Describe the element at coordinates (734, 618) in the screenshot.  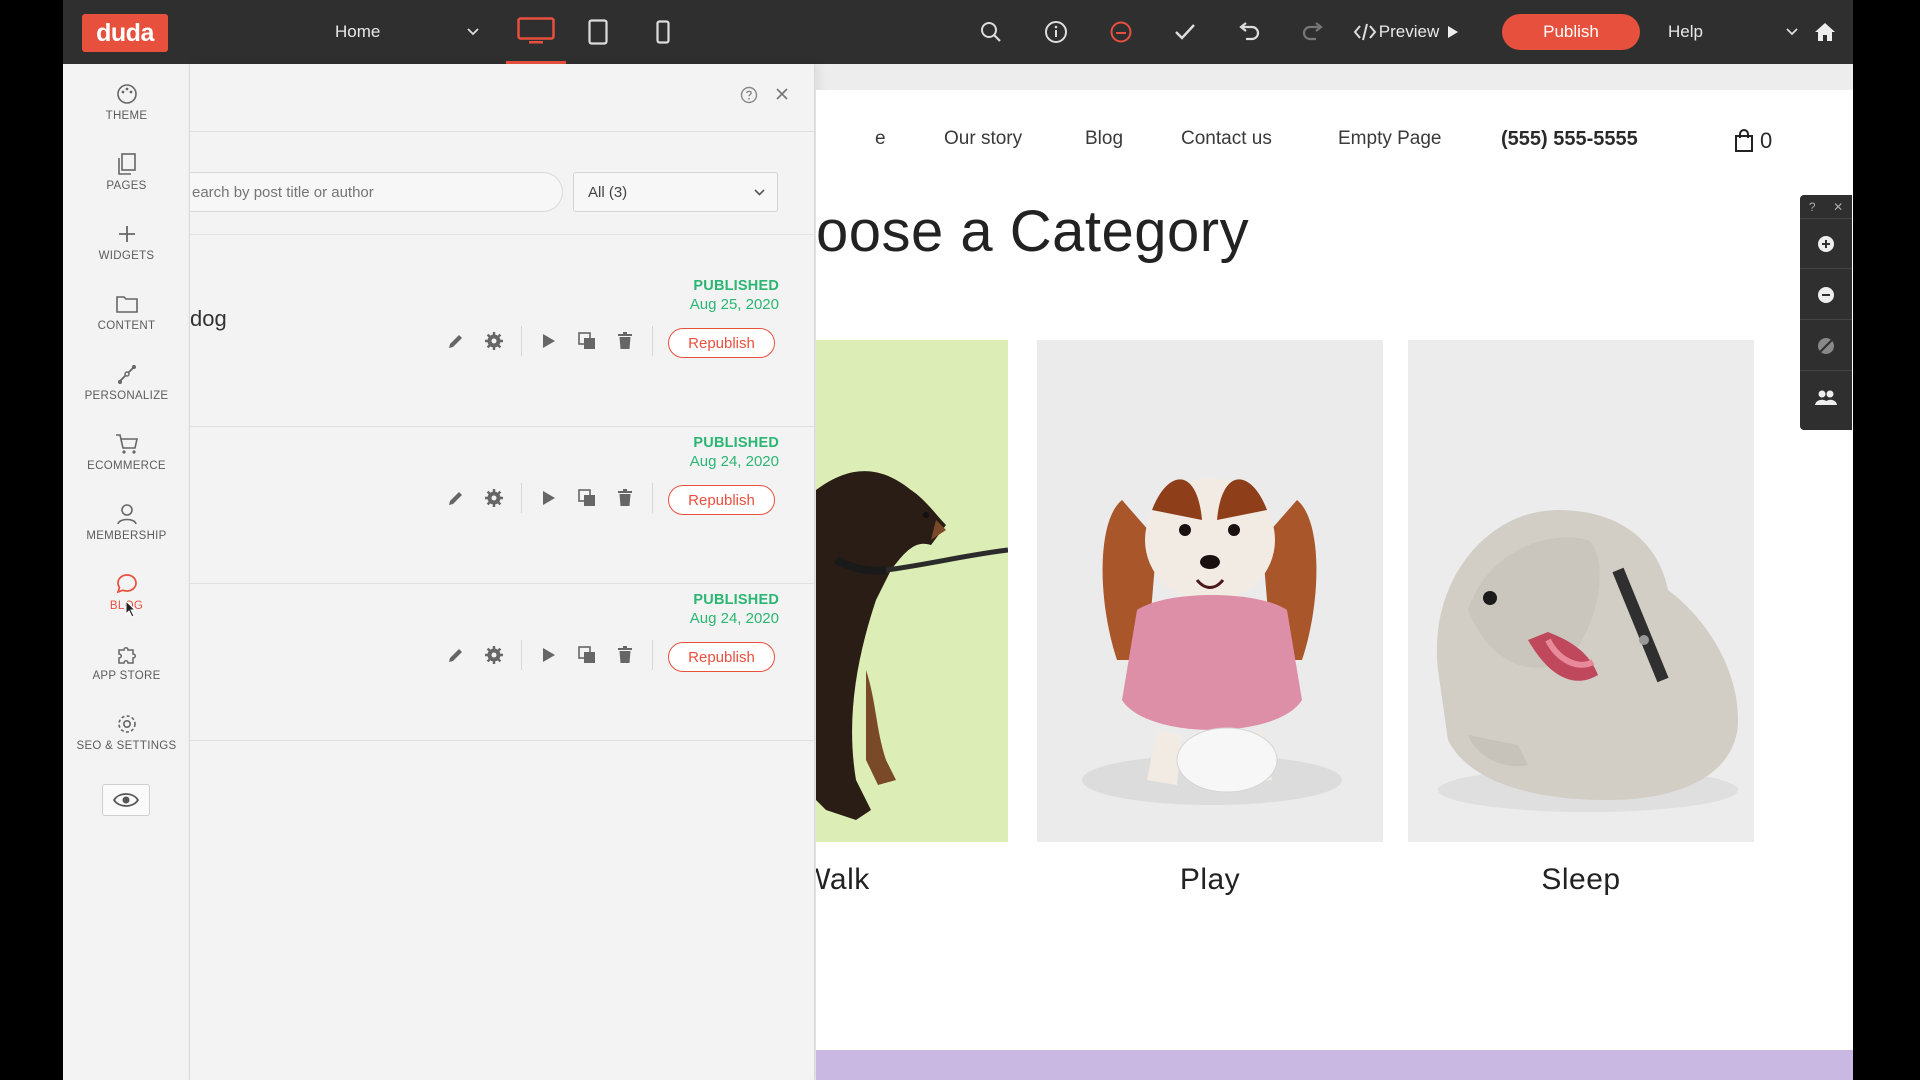
I see `post-date: Aug 24, 2020` at that location.